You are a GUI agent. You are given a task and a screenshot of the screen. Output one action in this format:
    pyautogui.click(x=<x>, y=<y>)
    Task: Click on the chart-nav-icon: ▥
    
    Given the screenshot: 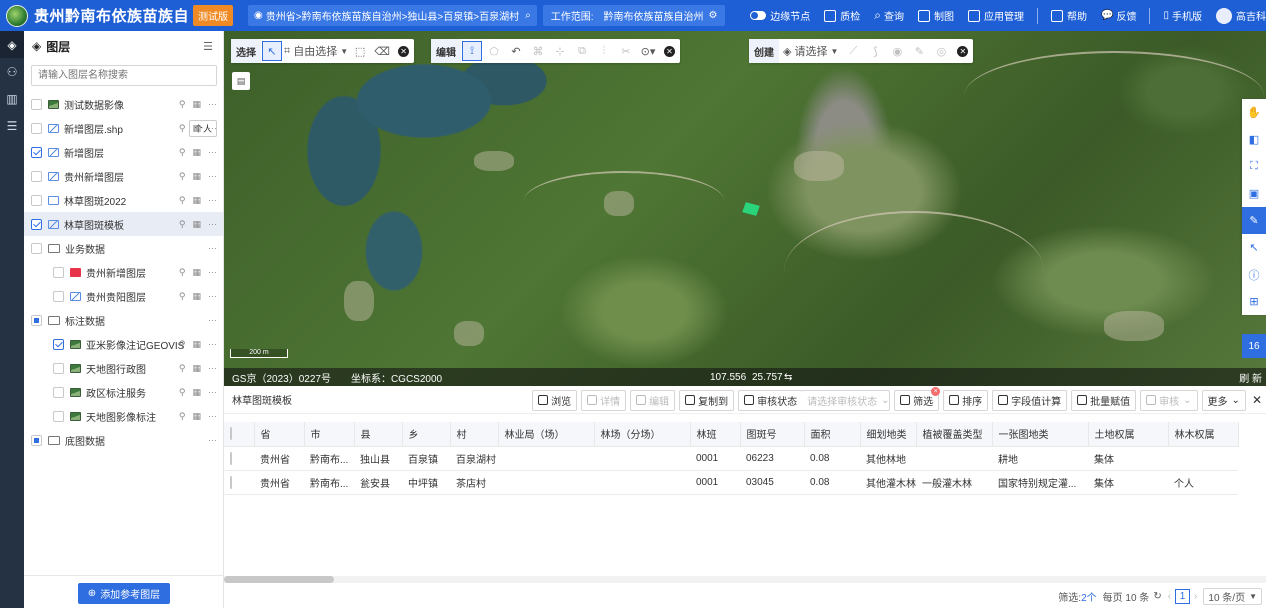 What is the action you would take?
    pyautogui.click(x=12, y=98)
    